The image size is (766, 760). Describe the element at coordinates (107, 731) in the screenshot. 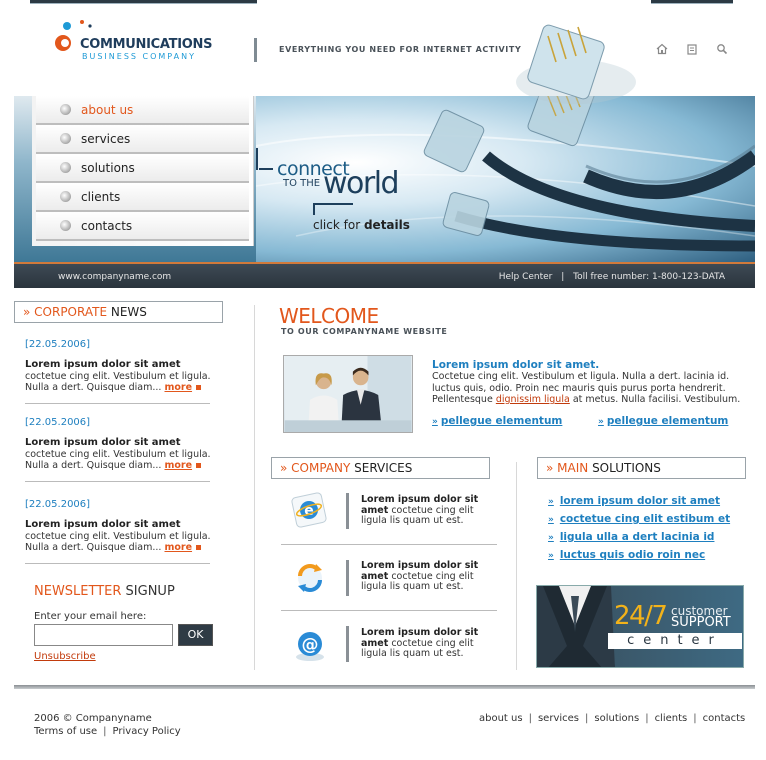

I see `footer-legal-links: Terms of use | Privacy Policy` at that location.